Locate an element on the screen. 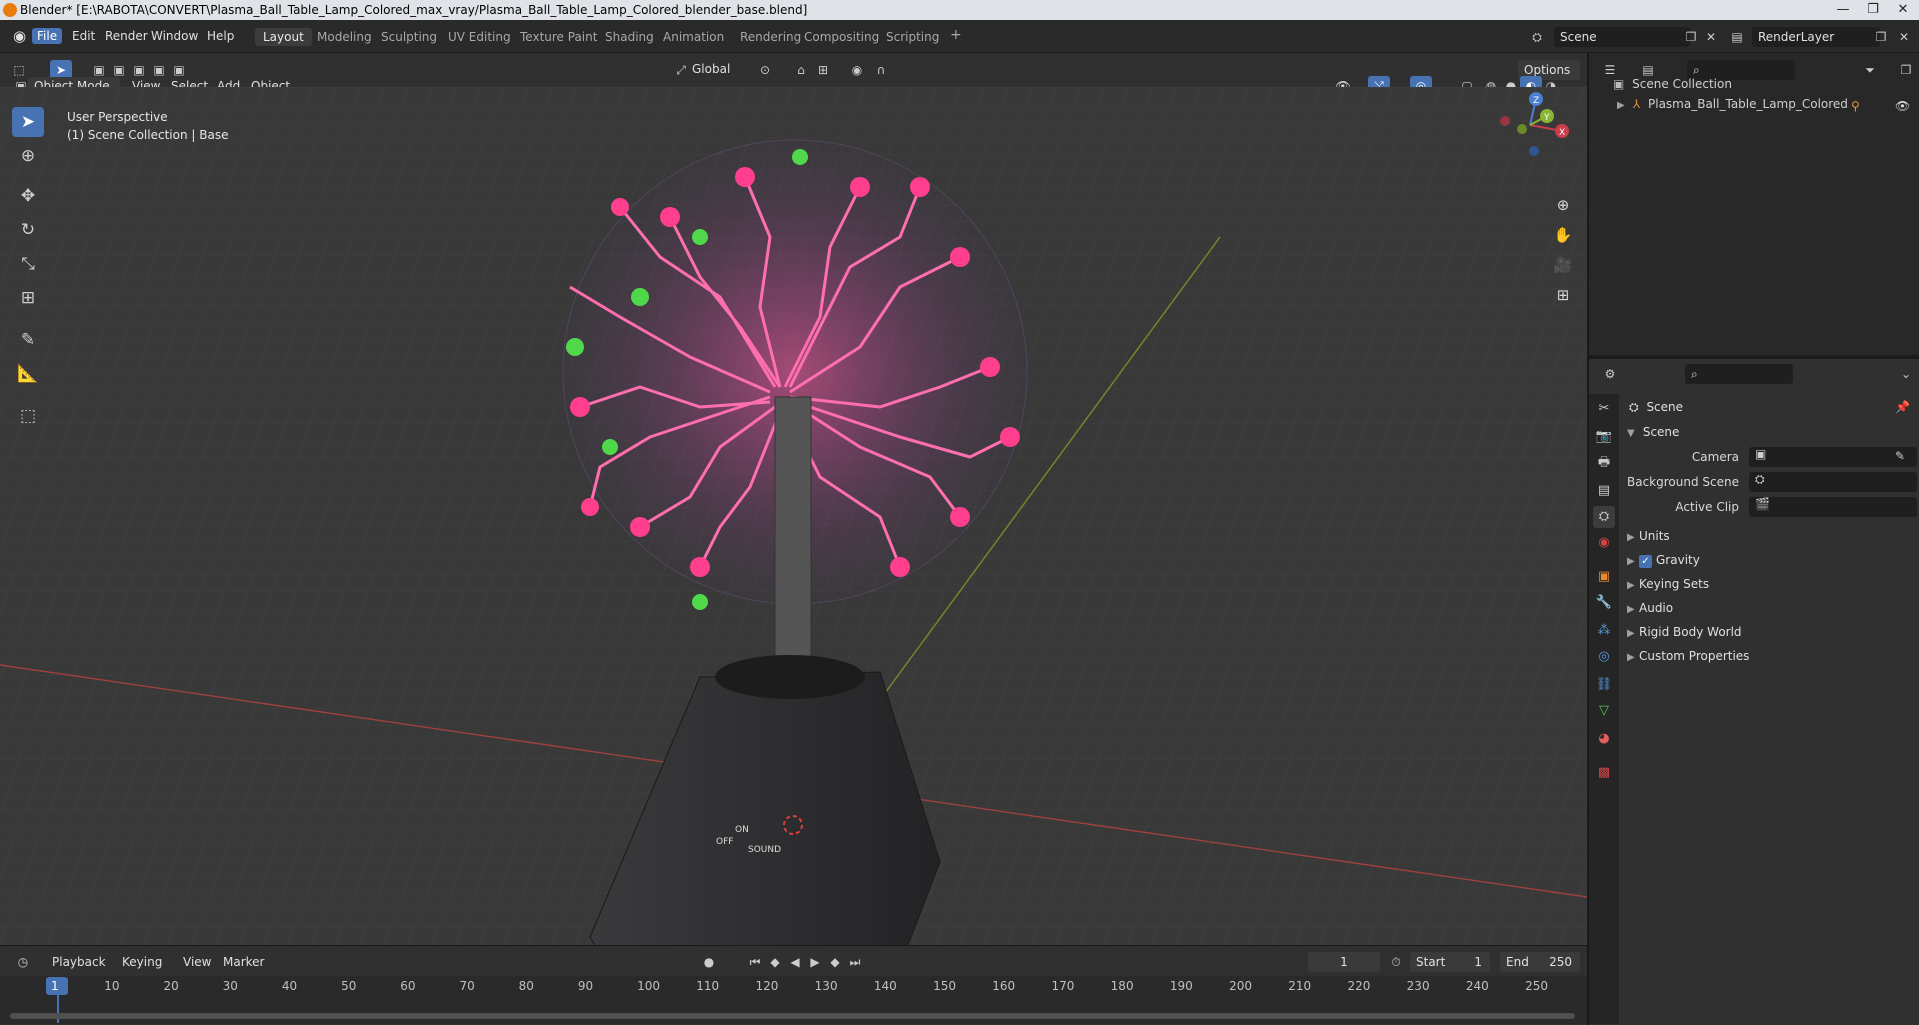 The height and width of the screenshot is (1025, 1919). keying-sets-panel: ▶ Keying Sets is located at coordinates (1668, 584).